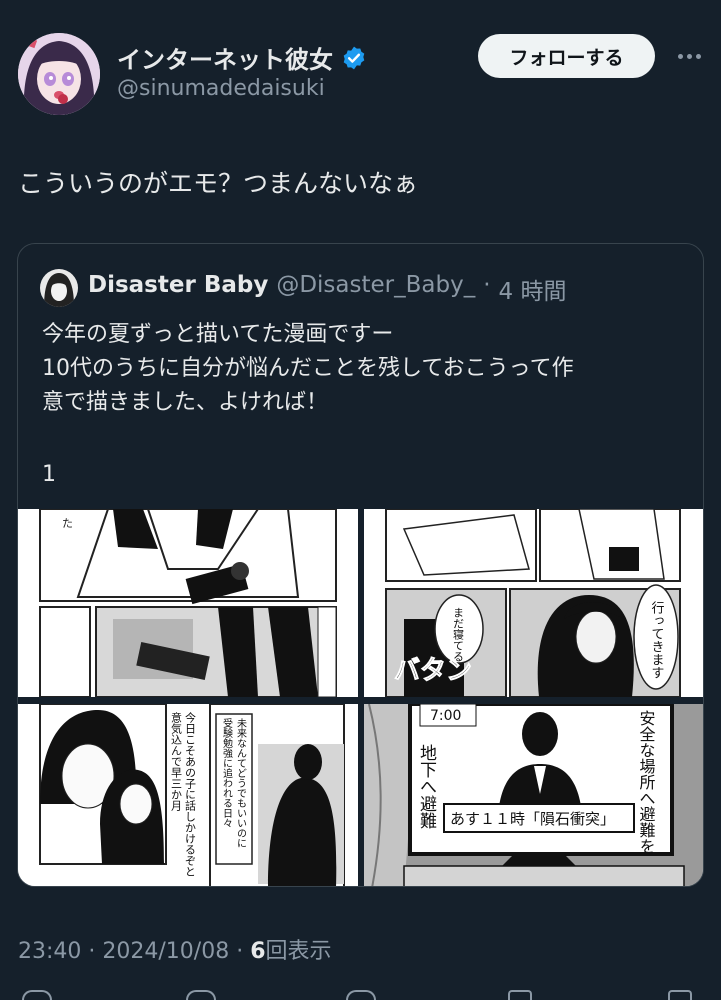  What do you see at coordinates (657, 640) in the screenshot?
I see `manga-bubble-leaving: 行ってきます` at bounding box center [657, 640].